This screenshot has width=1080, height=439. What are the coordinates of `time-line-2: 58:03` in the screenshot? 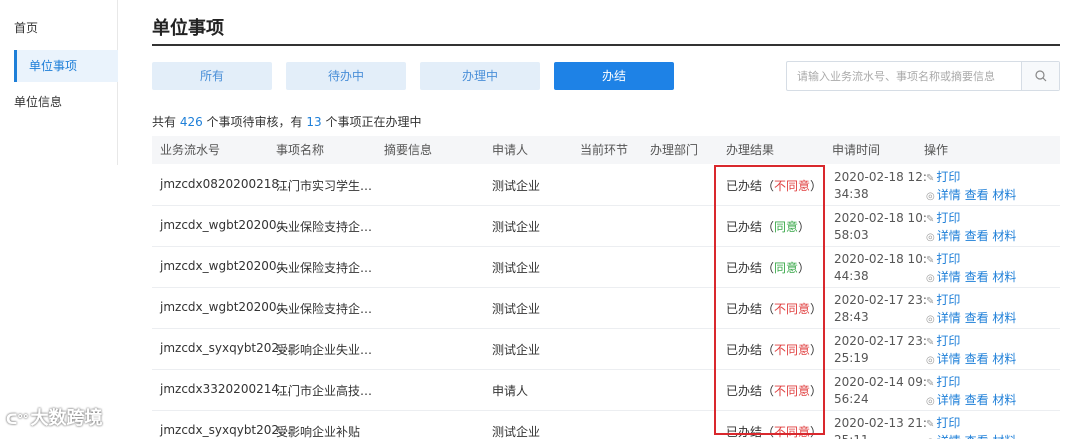 It's located at (851, 235).